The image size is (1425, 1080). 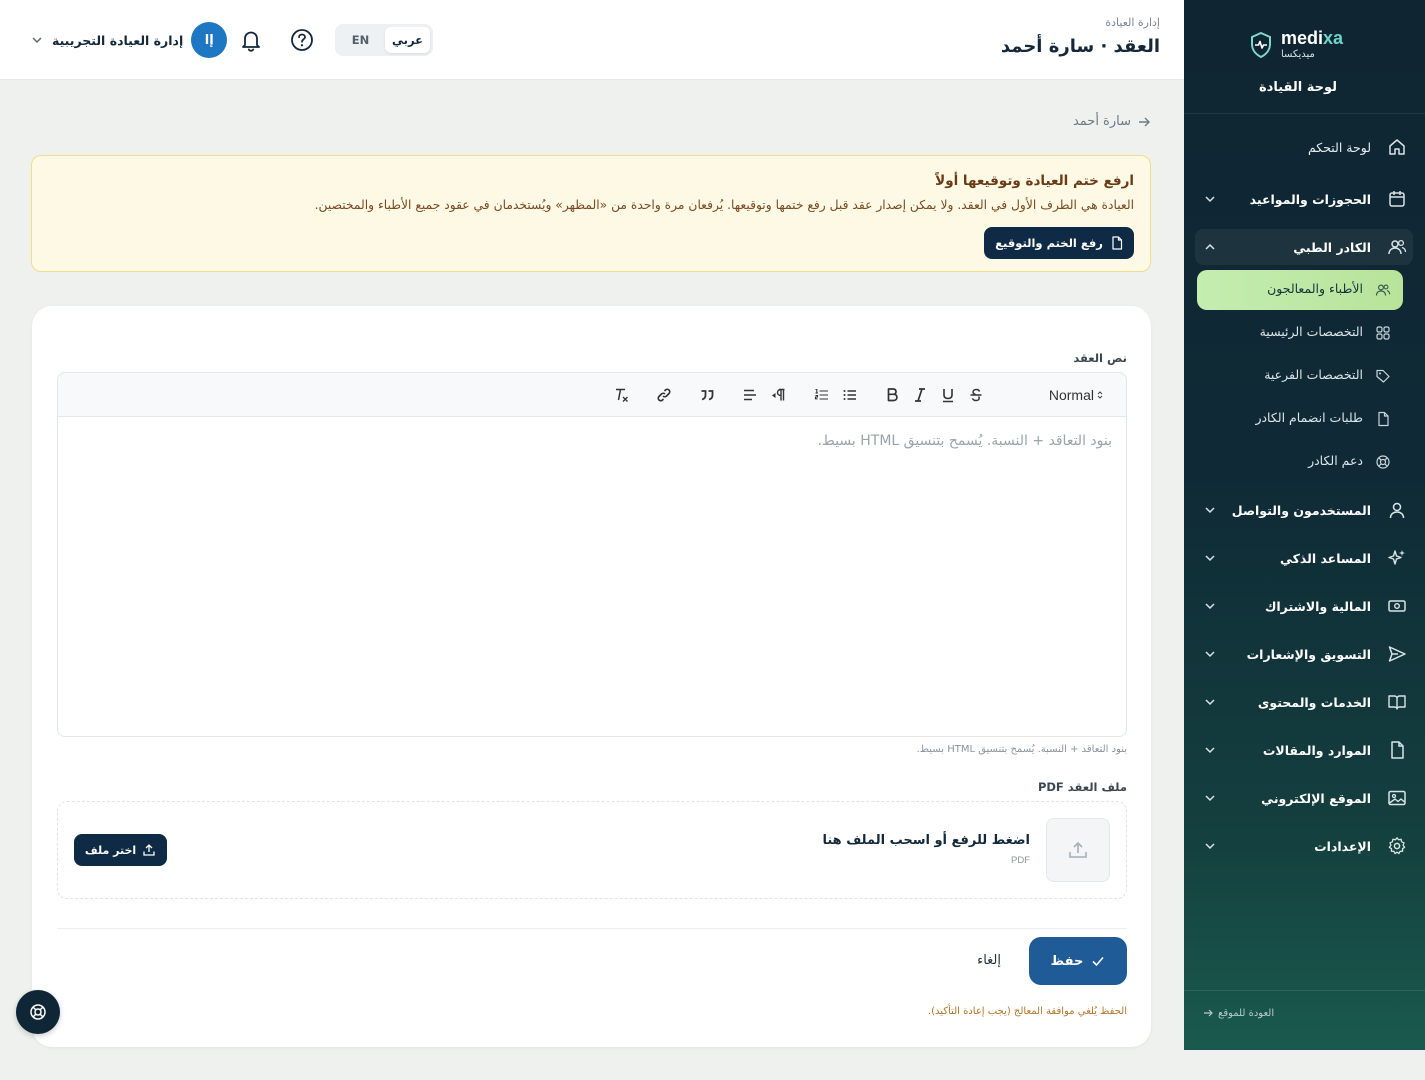 I want to click on chevron-up-icon, so click(x=1210, y=246).